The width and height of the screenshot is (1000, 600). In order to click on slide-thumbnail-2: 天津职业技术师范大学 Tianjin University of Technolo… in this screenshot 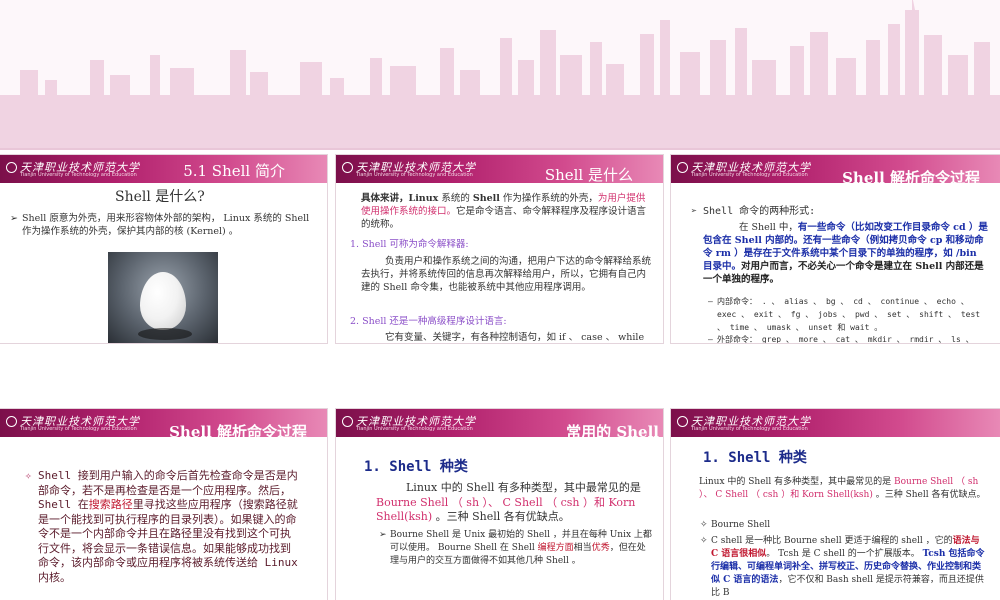, I will do `click(499, 249)`.